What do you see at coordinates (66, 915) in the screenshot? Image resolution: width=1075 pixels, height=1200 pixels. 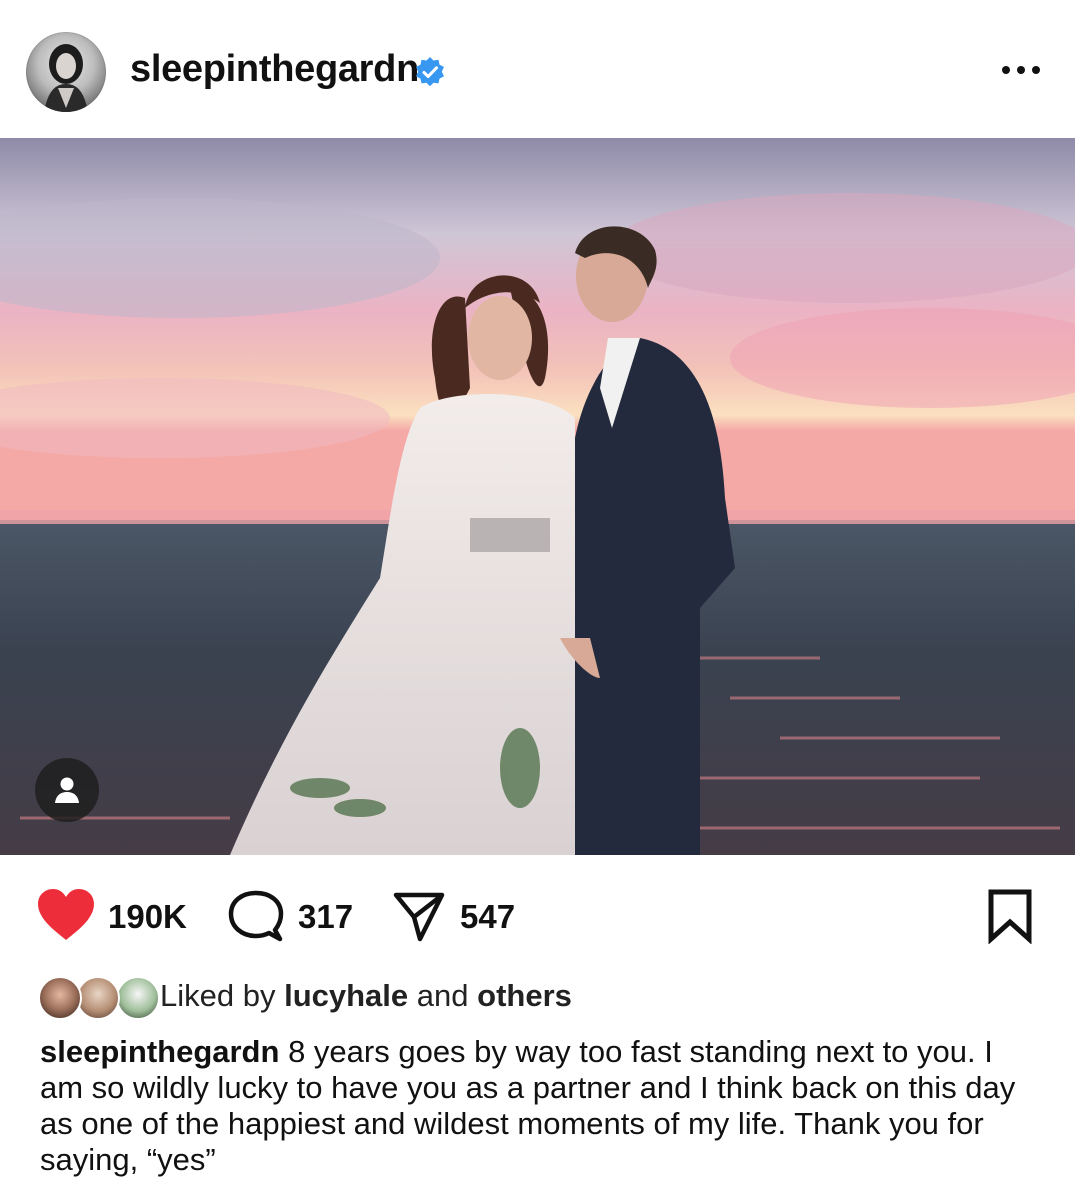 I see `like-heart-icon` at bounding box center [66, 915].